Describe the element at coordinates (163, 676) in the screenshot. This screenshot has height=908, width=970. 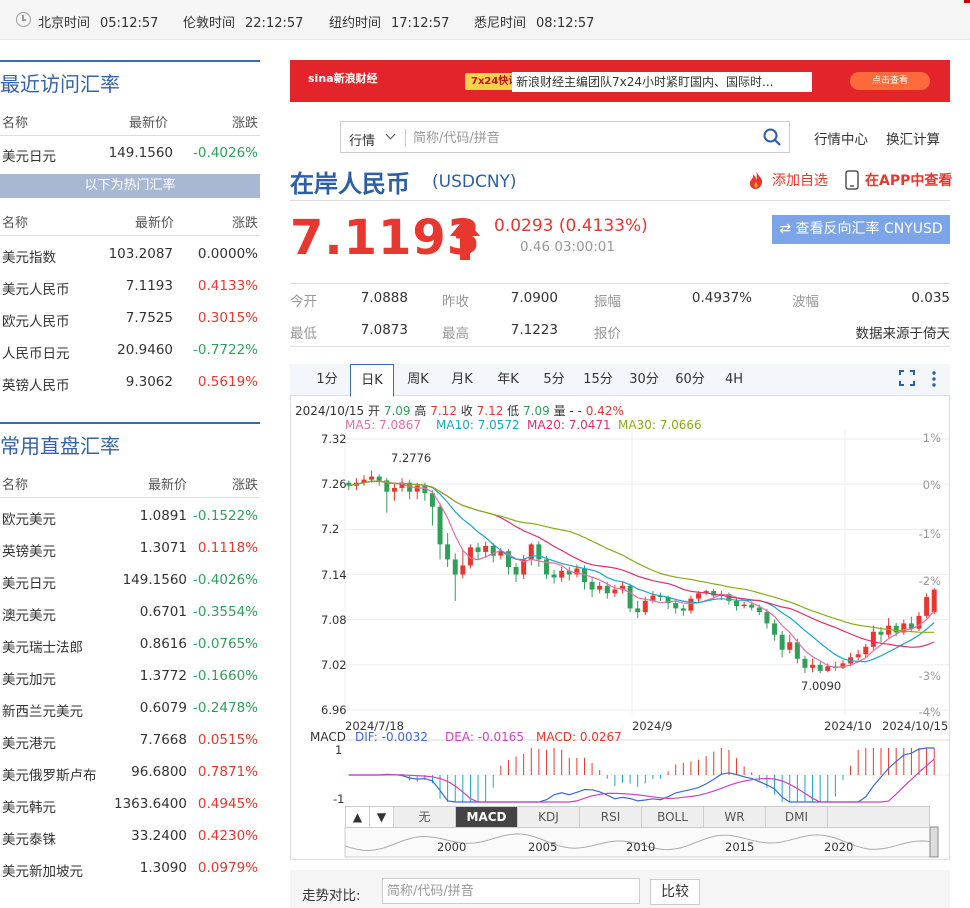
I see `rate-price: 1.3772` at that location.